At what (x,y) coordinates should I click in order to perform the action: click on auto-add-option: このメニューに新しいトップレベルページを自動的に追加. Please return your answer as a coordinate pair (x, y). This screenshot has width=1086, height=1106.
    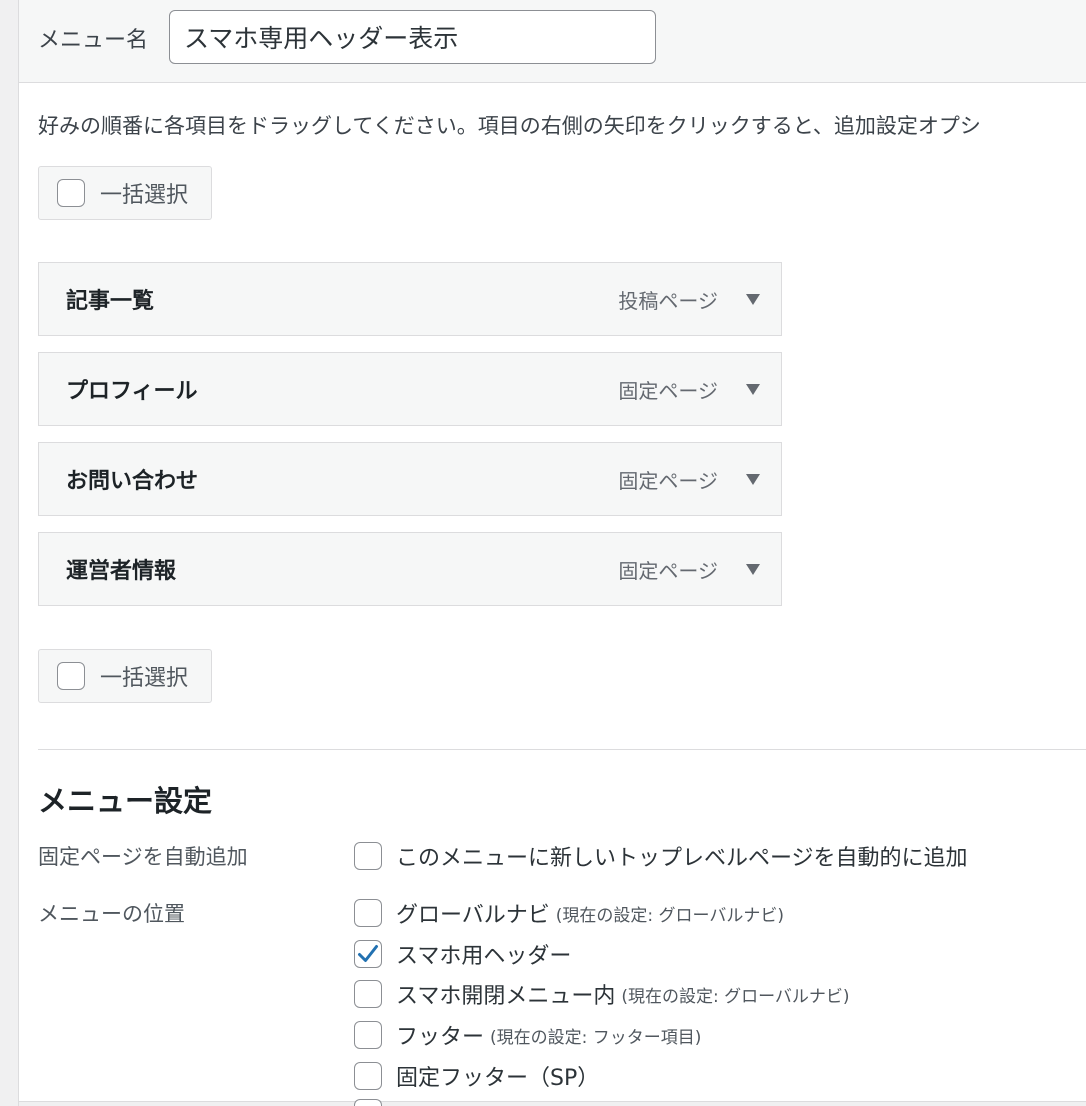
    Looking at the image, I should click on (661, 856).